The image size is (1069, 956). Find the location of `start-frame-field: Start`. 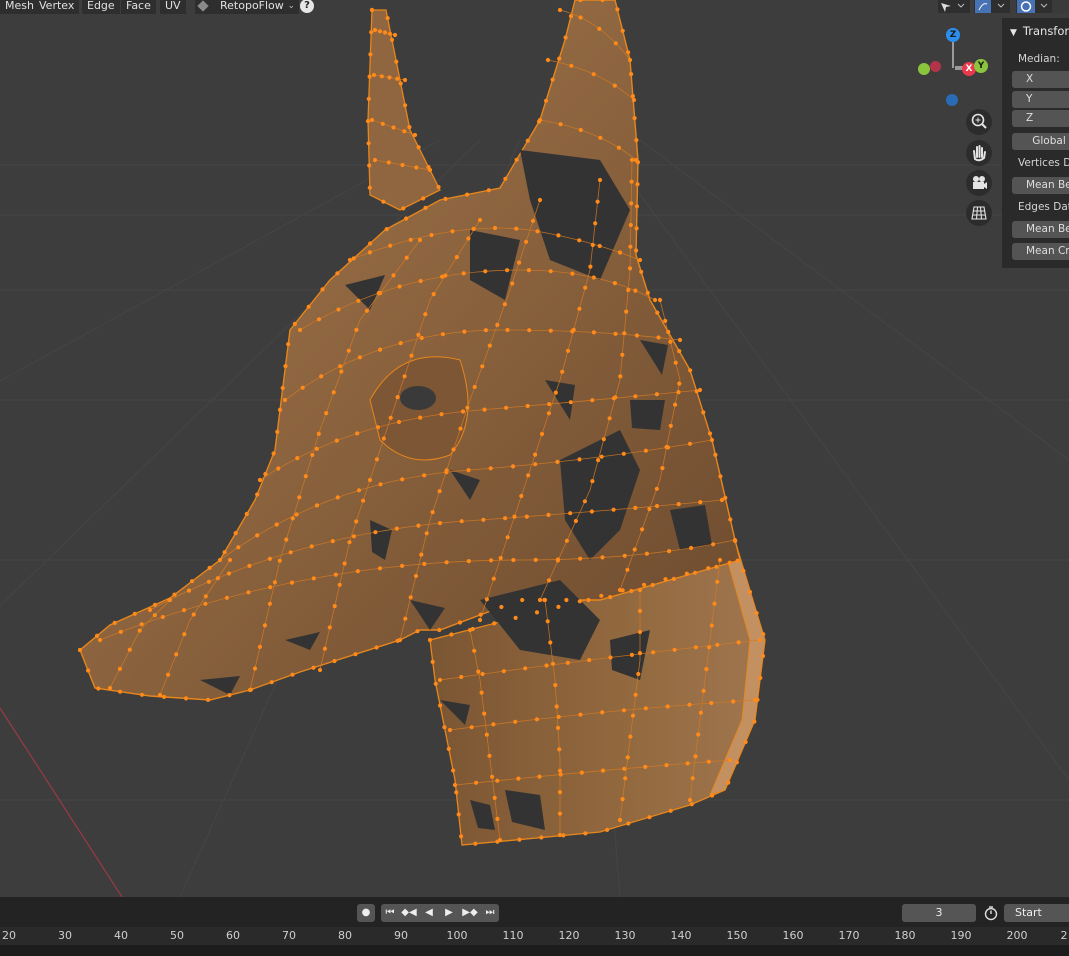

start-frame-field: Start is located at coordinates (1036, 913).